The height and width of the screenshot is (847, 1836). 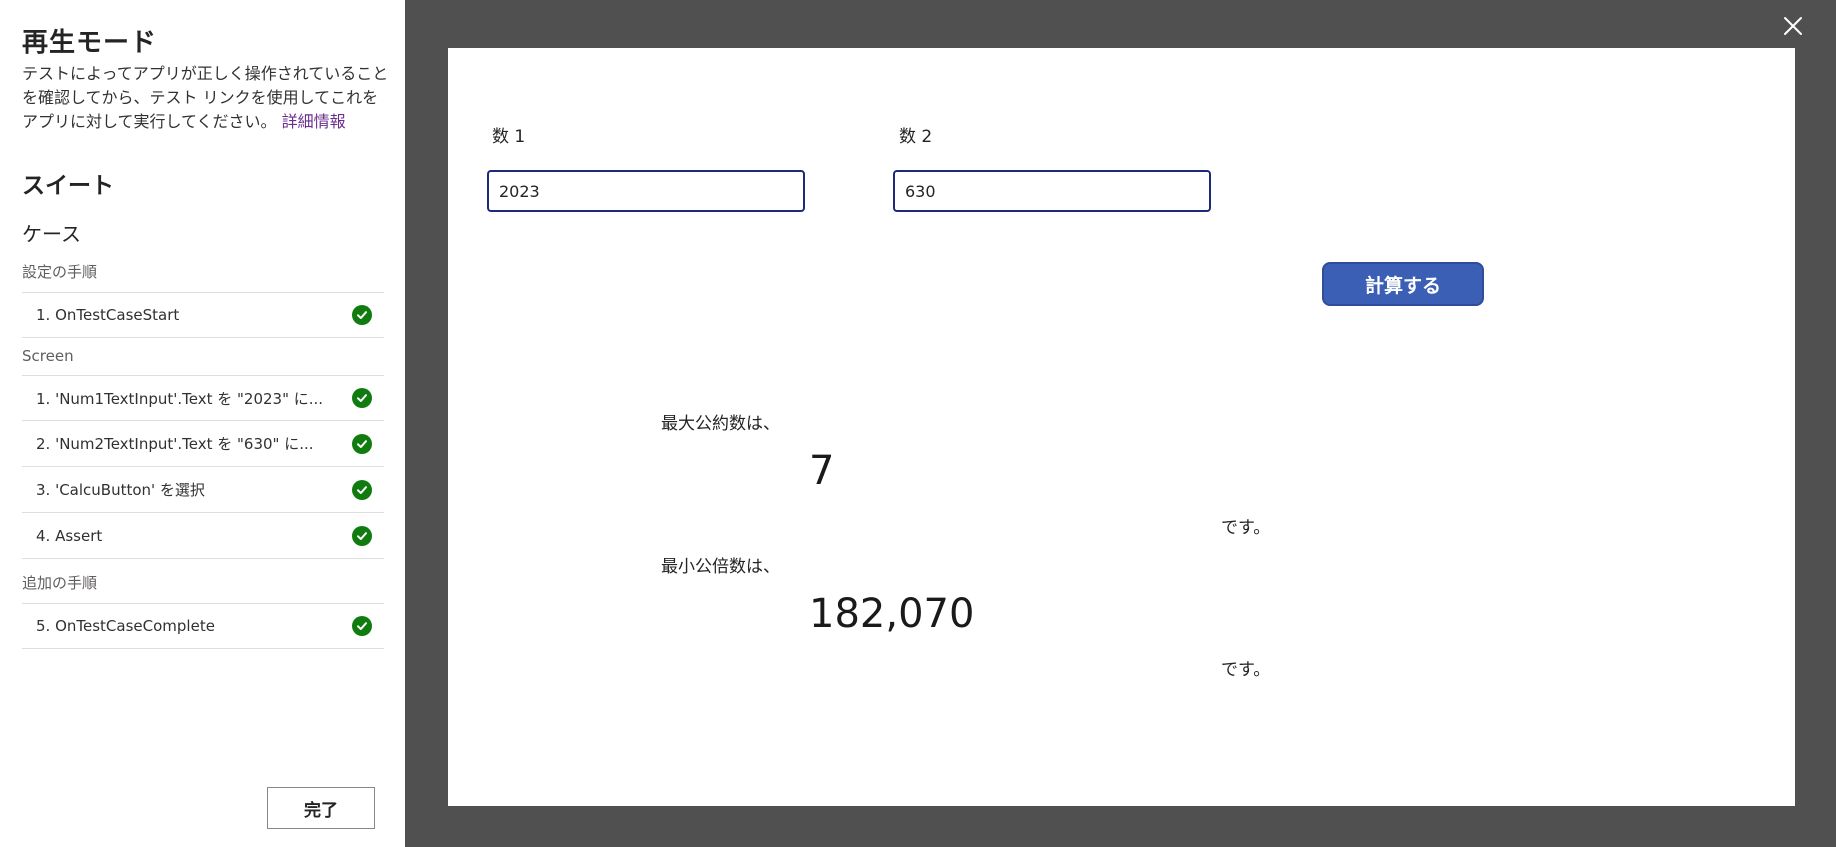 I want to click on step-text: 1. OnTestCaseStart, so click(x=108, y=315).